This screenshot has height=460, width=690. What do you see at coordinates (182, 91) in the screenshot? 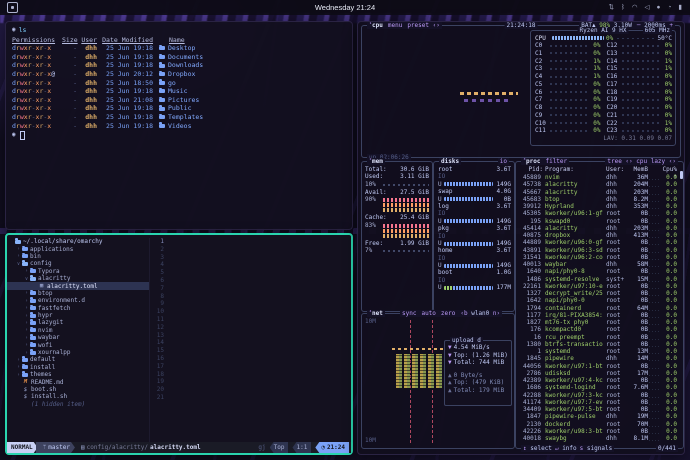
I see `file-row: drwxr-xr-x - dhh 25 Jun 19:18 Music` at bounding box center [182, 91].